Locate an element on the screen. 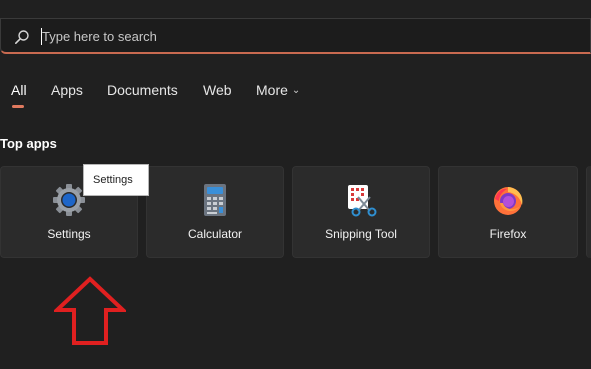 The width and height of the screenshot is (591, 369). tab-all: All is located at coordinates (19, 90).